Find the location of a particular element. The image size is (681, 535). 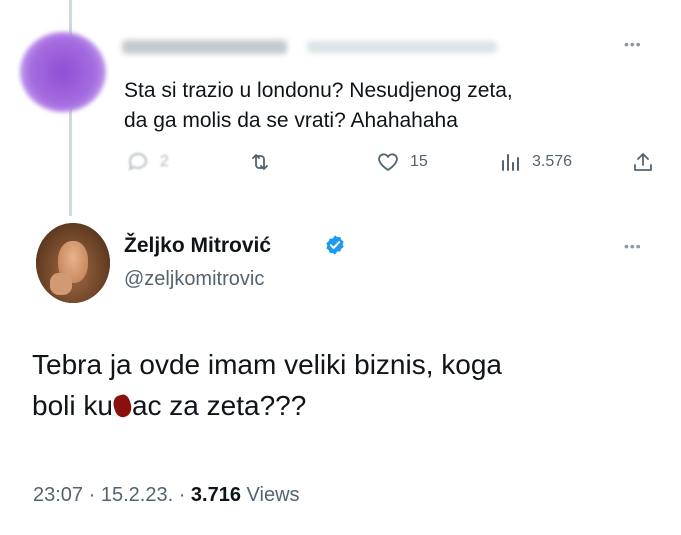

tweet-time: 23:07 is located at coordinates (58, 495).